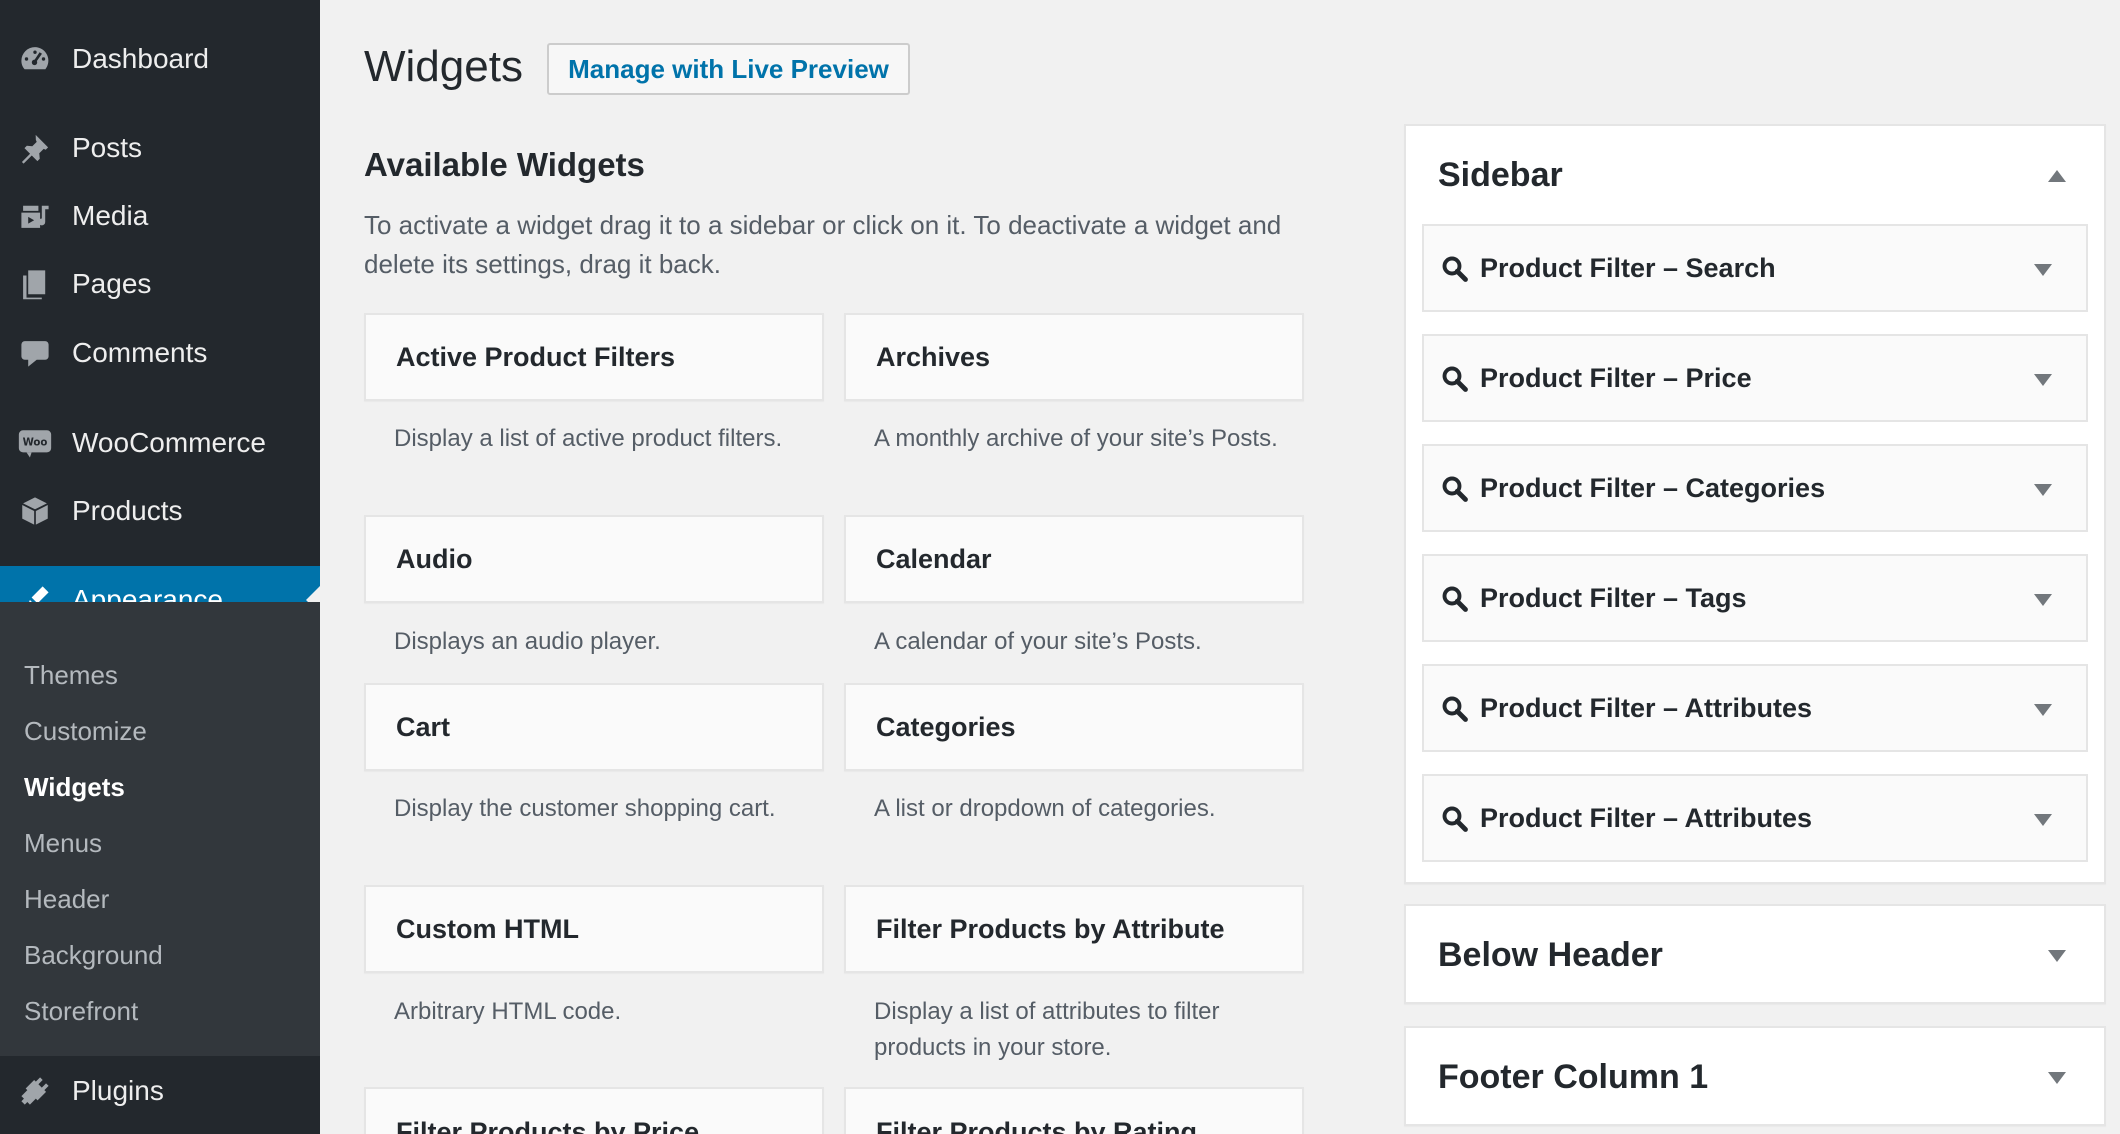  Describe the element at coordinates (1653, 487) in the screenshot. I see `sidebar-widget-title: Product Filter – Categories` at that location.